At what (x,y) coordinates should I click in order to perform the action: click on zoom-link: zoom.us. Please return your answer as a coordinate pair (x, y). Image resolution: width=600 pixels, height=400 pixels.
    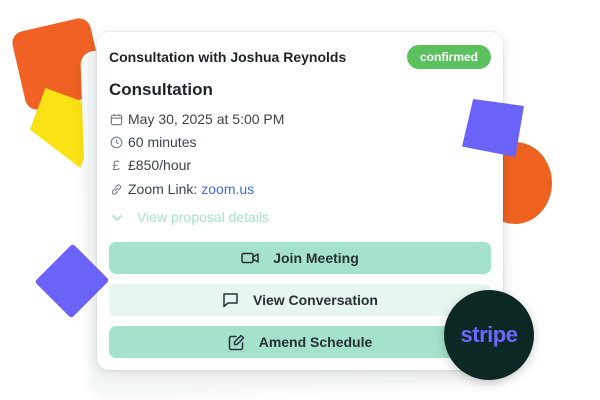
    Looking at the image, I should click on (227, 189).